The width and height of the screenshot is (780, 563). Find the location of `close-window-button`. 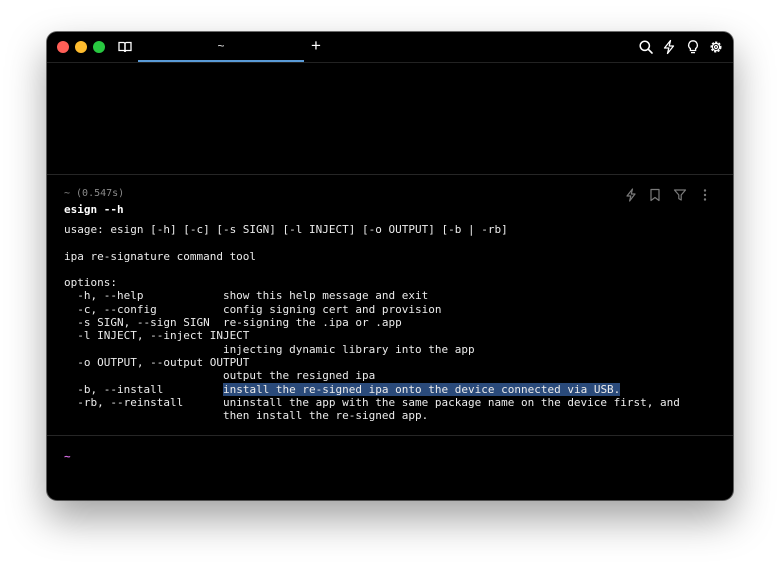

close-window-button is located at coordinates (63, 47).